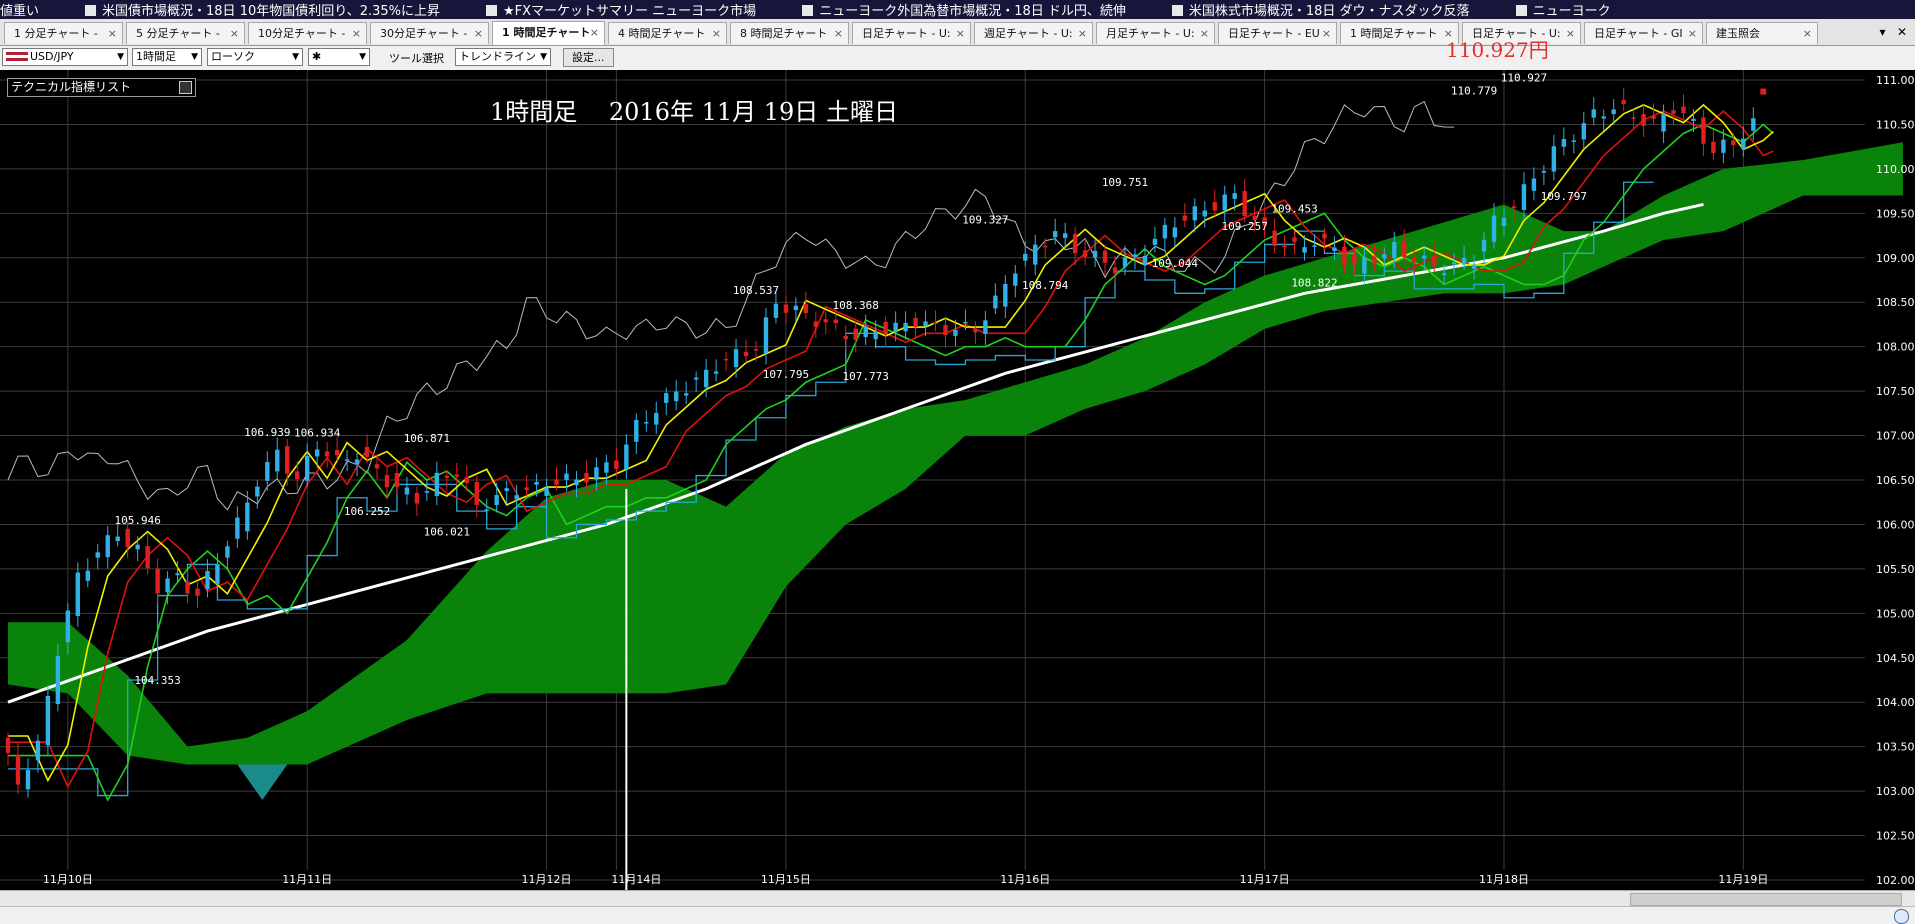 Image resolution: width=1915 pixels, height=924 pixels. What do you see at coordinates (339, 57) in the screenshot?
I see `line-style-select: ✱ ▼` at bounding box center [339, 57].